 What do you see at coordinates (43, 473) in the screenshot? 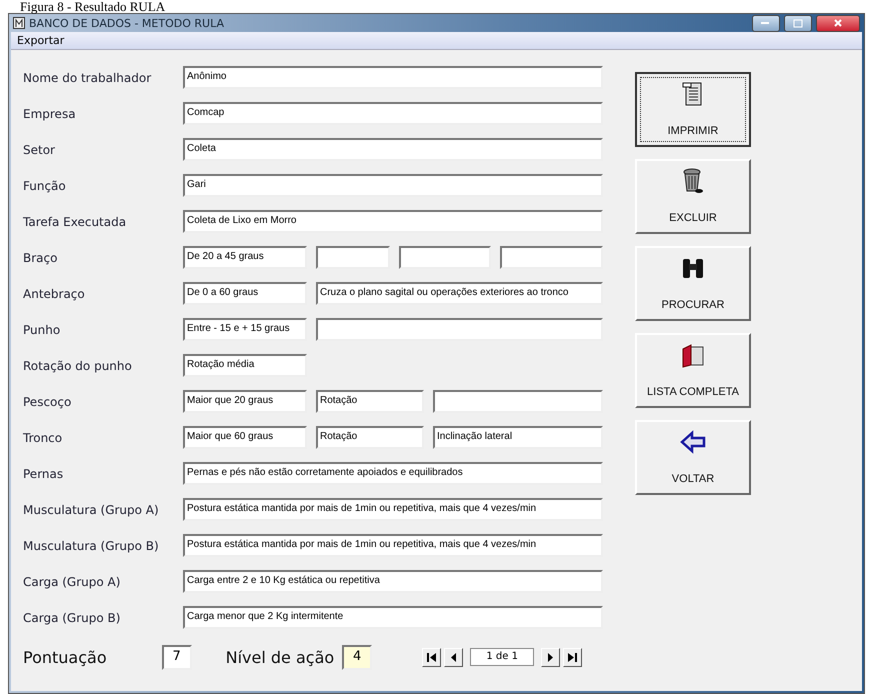
I see `field-label: Pernas` at bounding box center [43, 473].